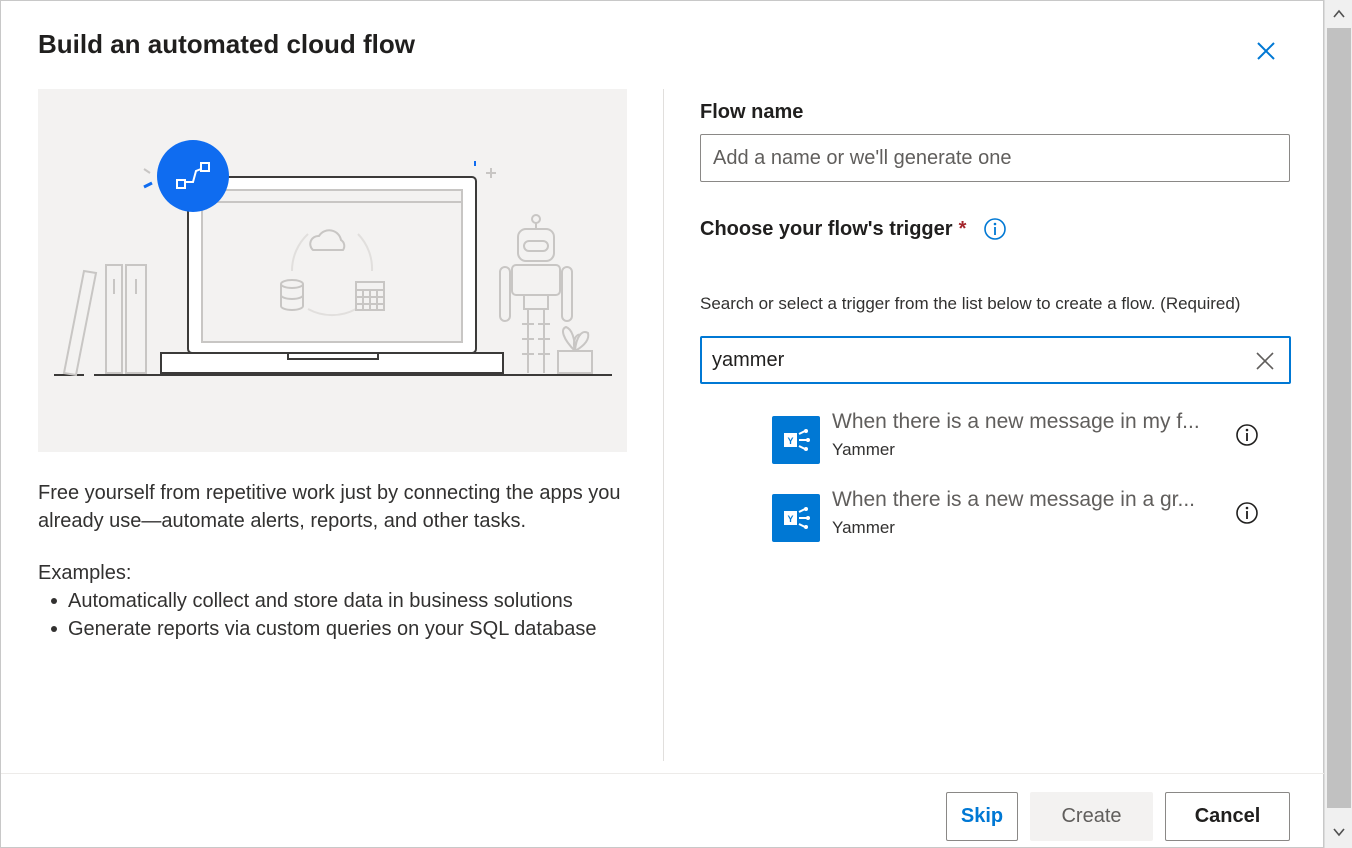 This screenshot has width=1352, height=848. Describe the element at coordinates (1227, 816) in the screenshot. I see `cancel-button: Cancel` at that location.